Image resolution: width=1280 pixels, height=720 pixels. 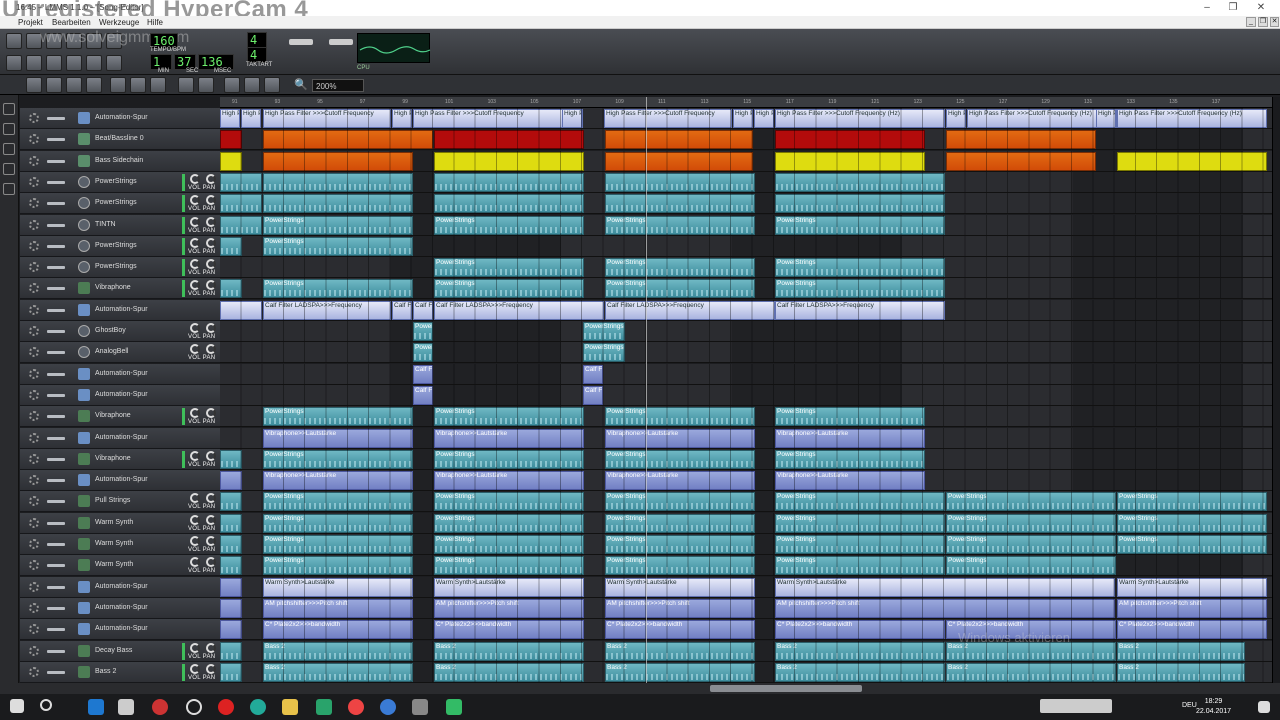 I want to click on edge-icon, so click(x=96, y=707).